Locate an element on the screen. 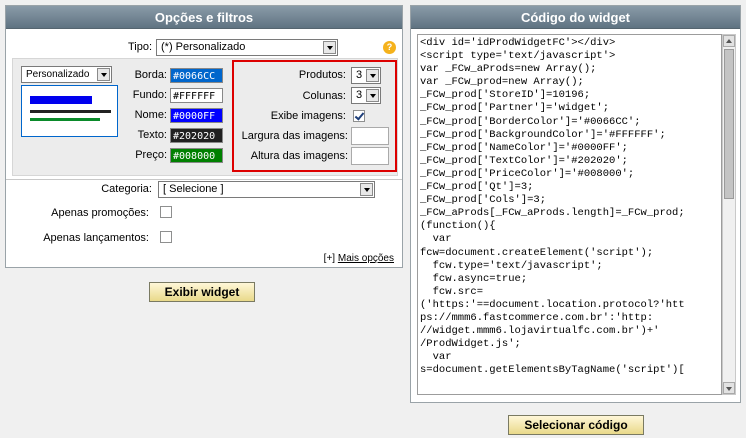  code-panel-title: Código do widget is located at coordinates (575, 17).